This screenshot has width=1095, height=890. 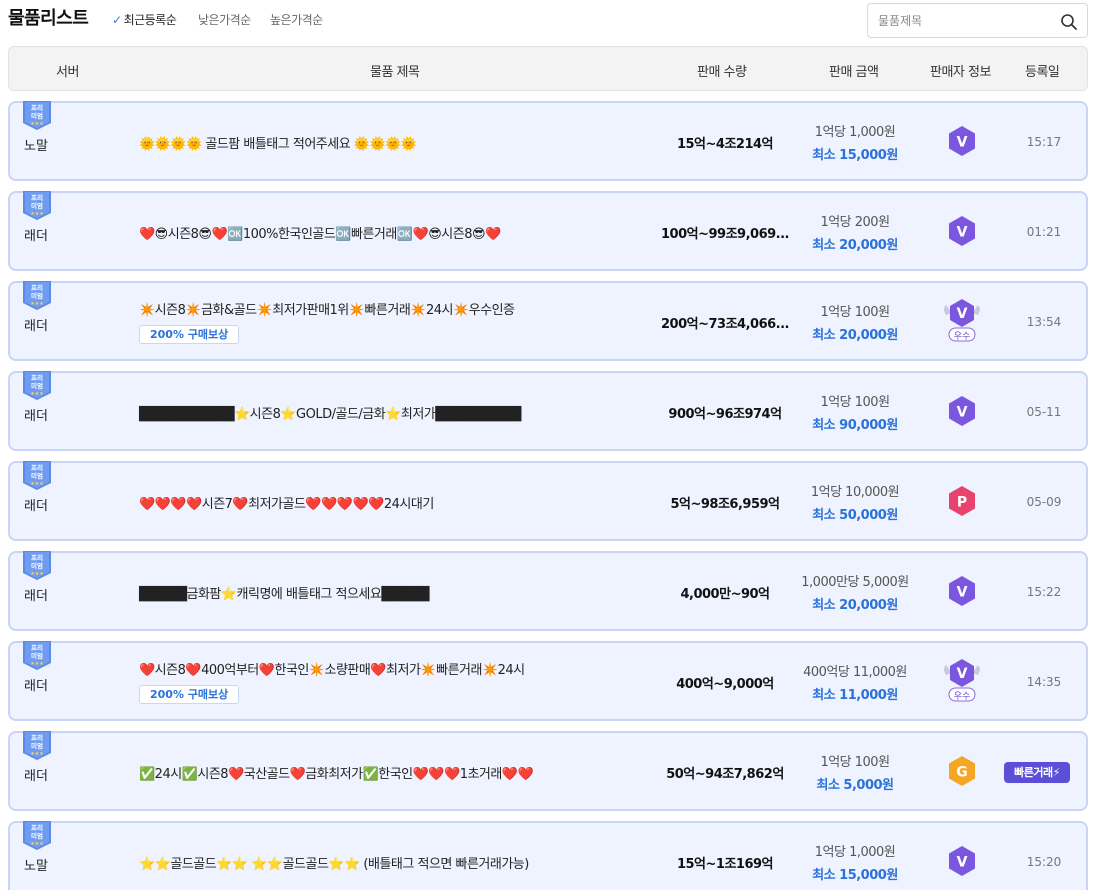 I want to click on sale-price: 1억당 100원 최소 5,000원, so click(x=855, y=772).